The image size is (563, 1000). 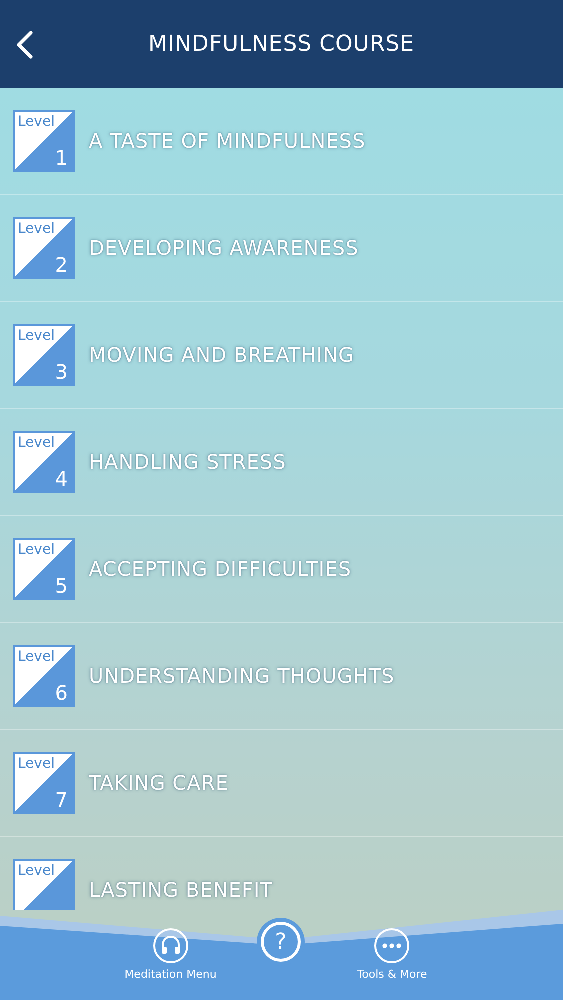 I want to click on level-title: DEVELOPING AWARENESS, so click(x=224, y=248).